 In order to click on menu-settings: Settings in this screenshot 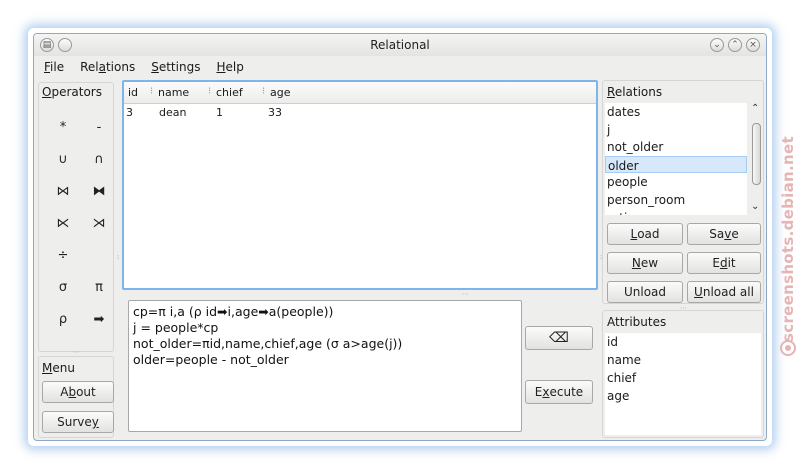, I will do `click(178, 67)`.